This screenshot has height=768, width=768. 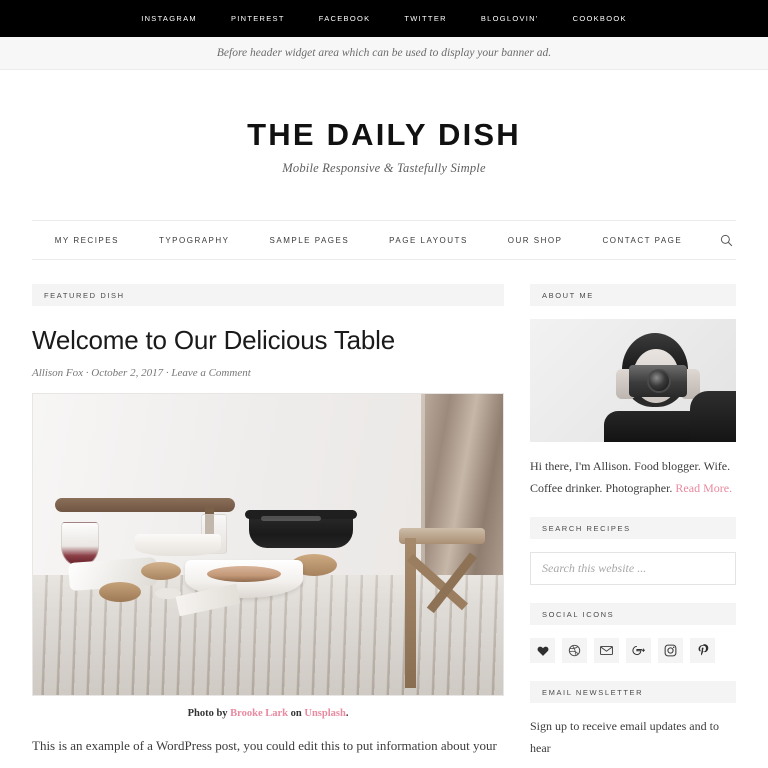 I want to click on credit-prefix: Photo by, so click(x=209, y=714).